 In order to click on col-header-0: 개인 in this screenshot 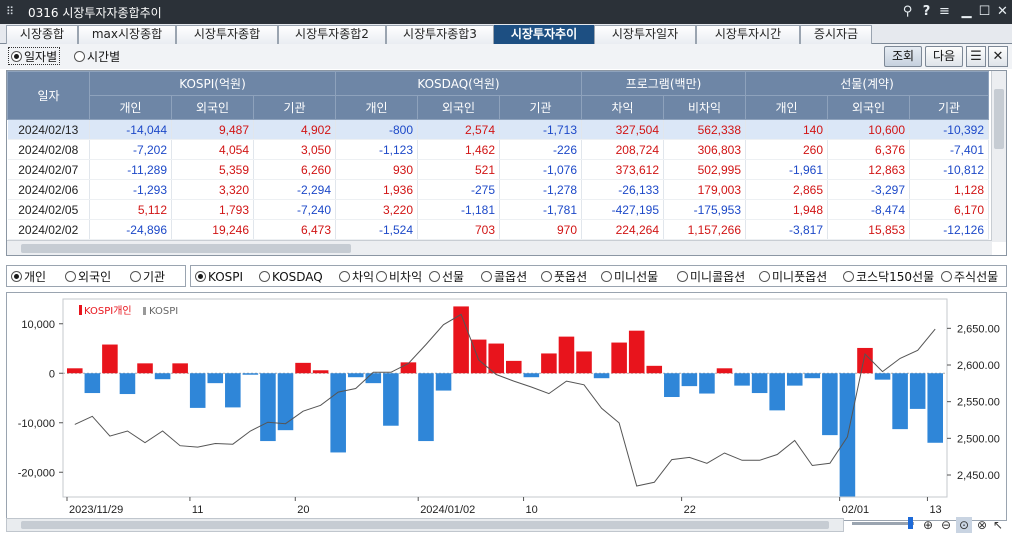, I will do `click(130, 107)`.